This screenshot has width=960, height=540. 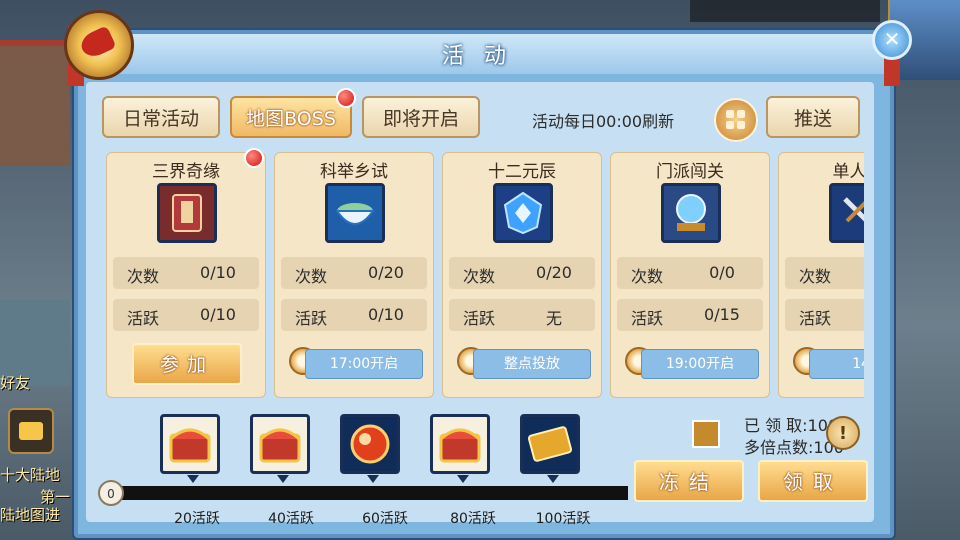 What do you see at coordinates (111, 493) in the screenshot?
I see `progress-start-marker: 0` at bounding box center [111, 493].